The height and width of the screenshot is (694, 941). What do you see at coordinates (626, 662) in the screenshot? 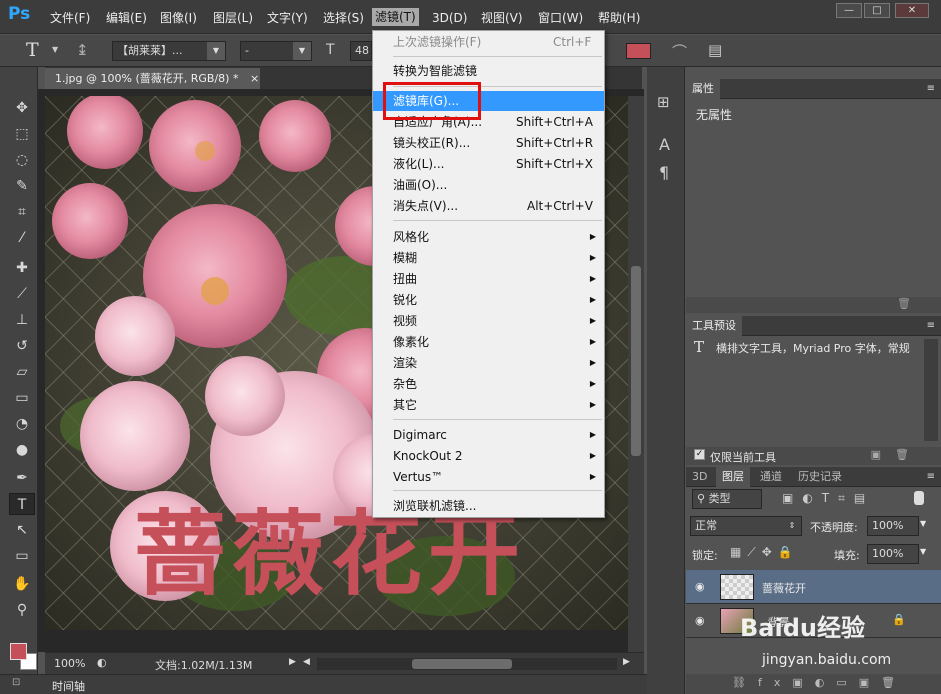
I see `scroll-right-icon: ▶` at bounding box center [626, 662].